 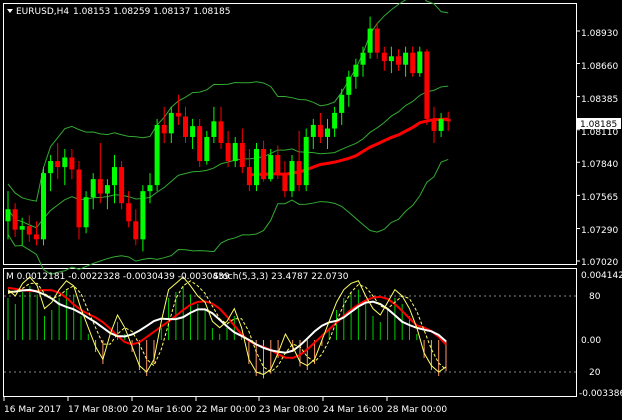 I want to click on stoch-label: Stoch(5,3,3) 23.4787 22.0730, so click(x=281, y=277).